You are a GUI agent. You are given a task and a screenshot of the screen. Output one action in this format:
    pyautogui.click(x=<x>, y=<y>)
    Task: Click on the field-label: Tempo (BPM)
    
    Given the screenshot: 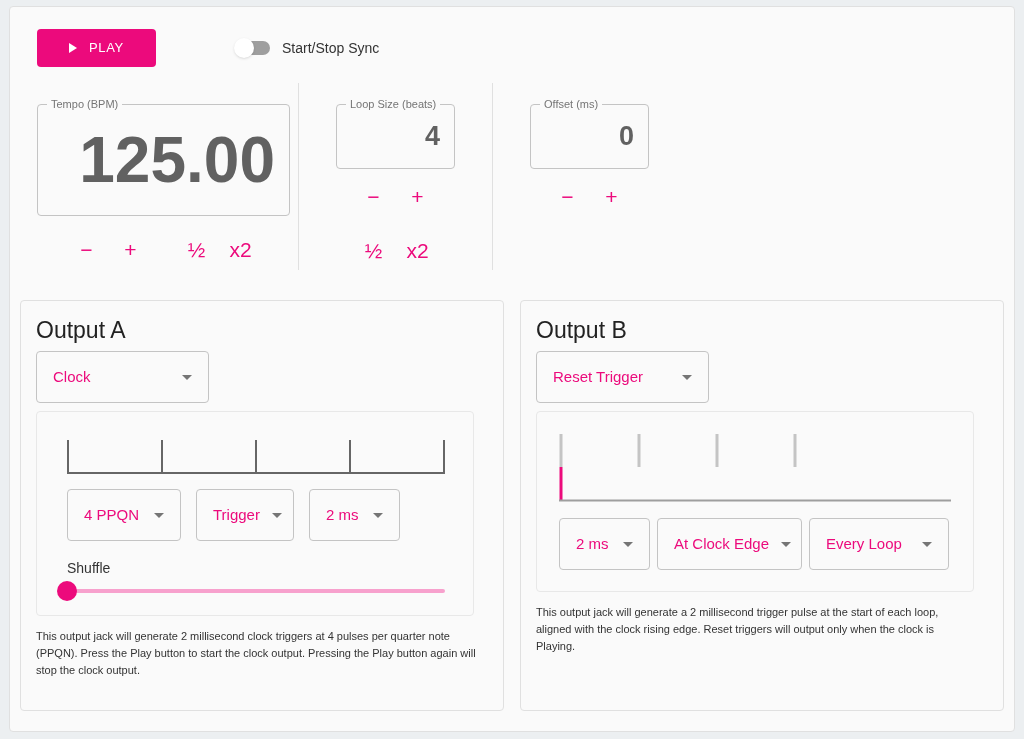 What is the action you would take?
    pyautogui.click(x=85, y=104)
    